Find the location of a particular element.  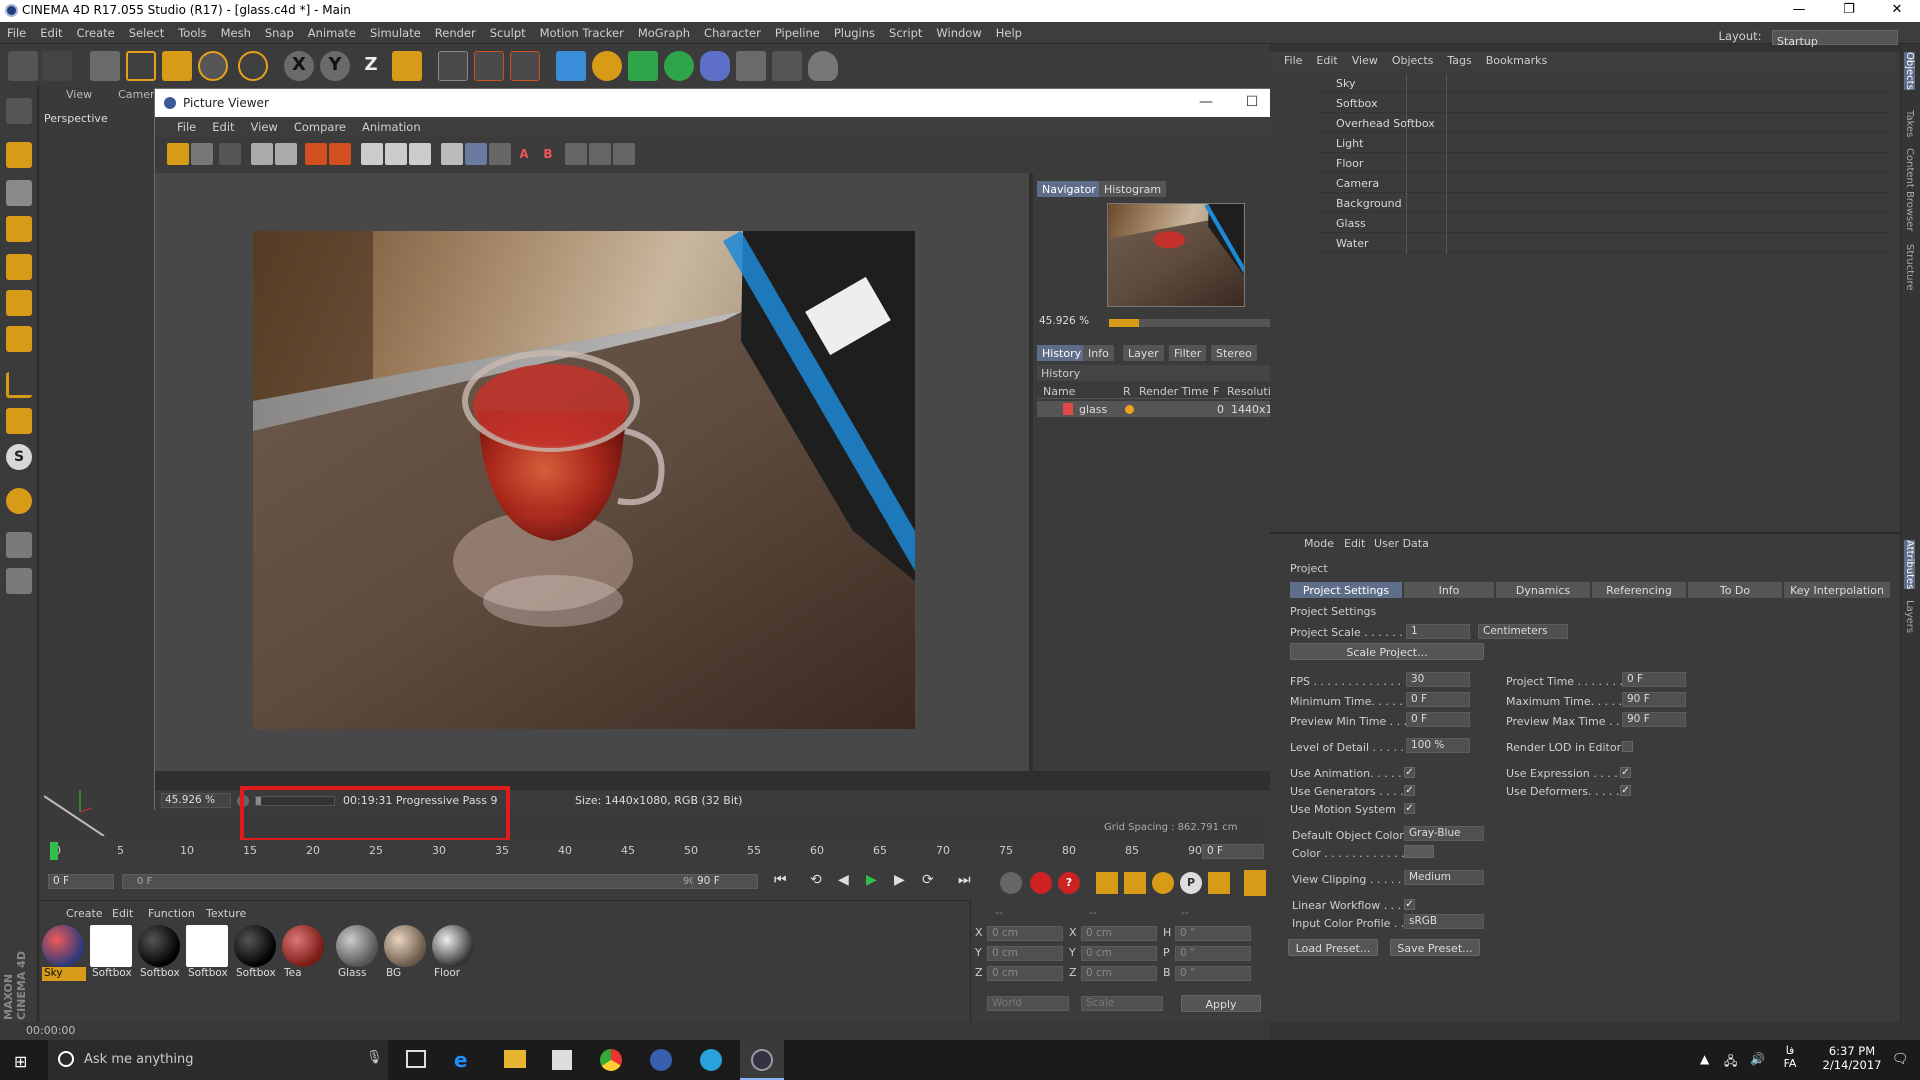

project-time-field: 0 F is located at coordinates (1654, 679).